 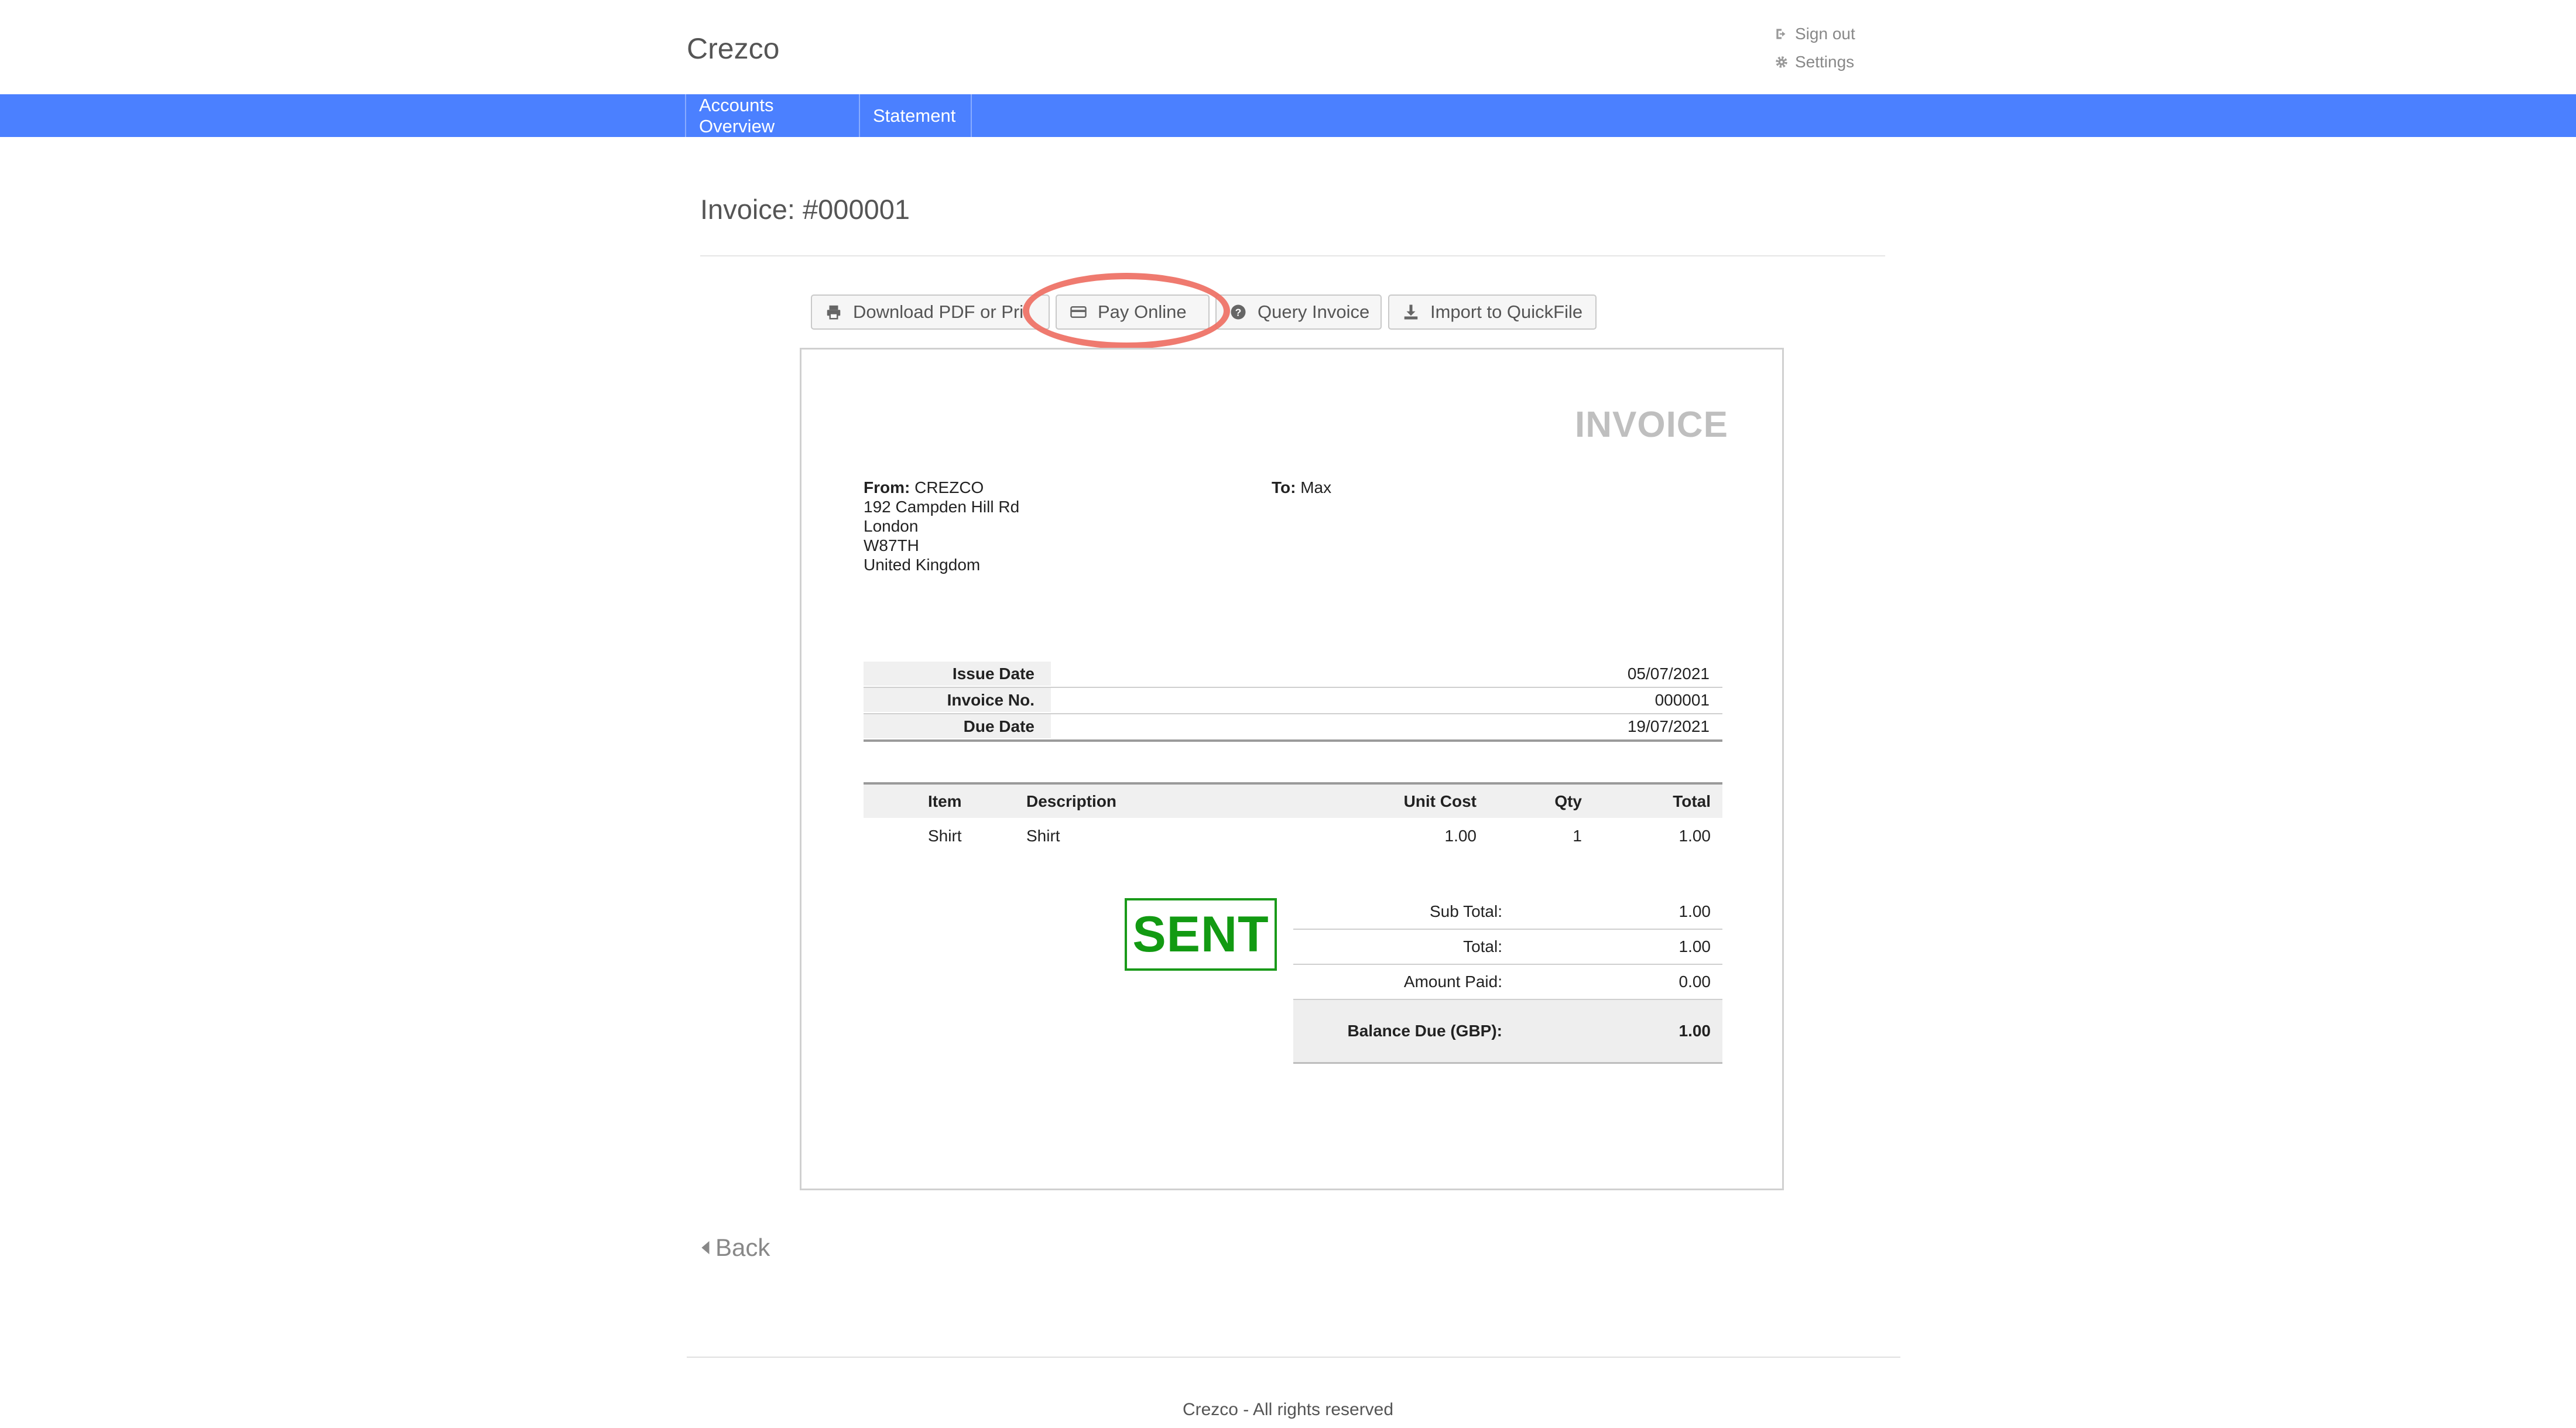 I want to click on sign-out-label: Sign out, so click(x=1825, y=34).